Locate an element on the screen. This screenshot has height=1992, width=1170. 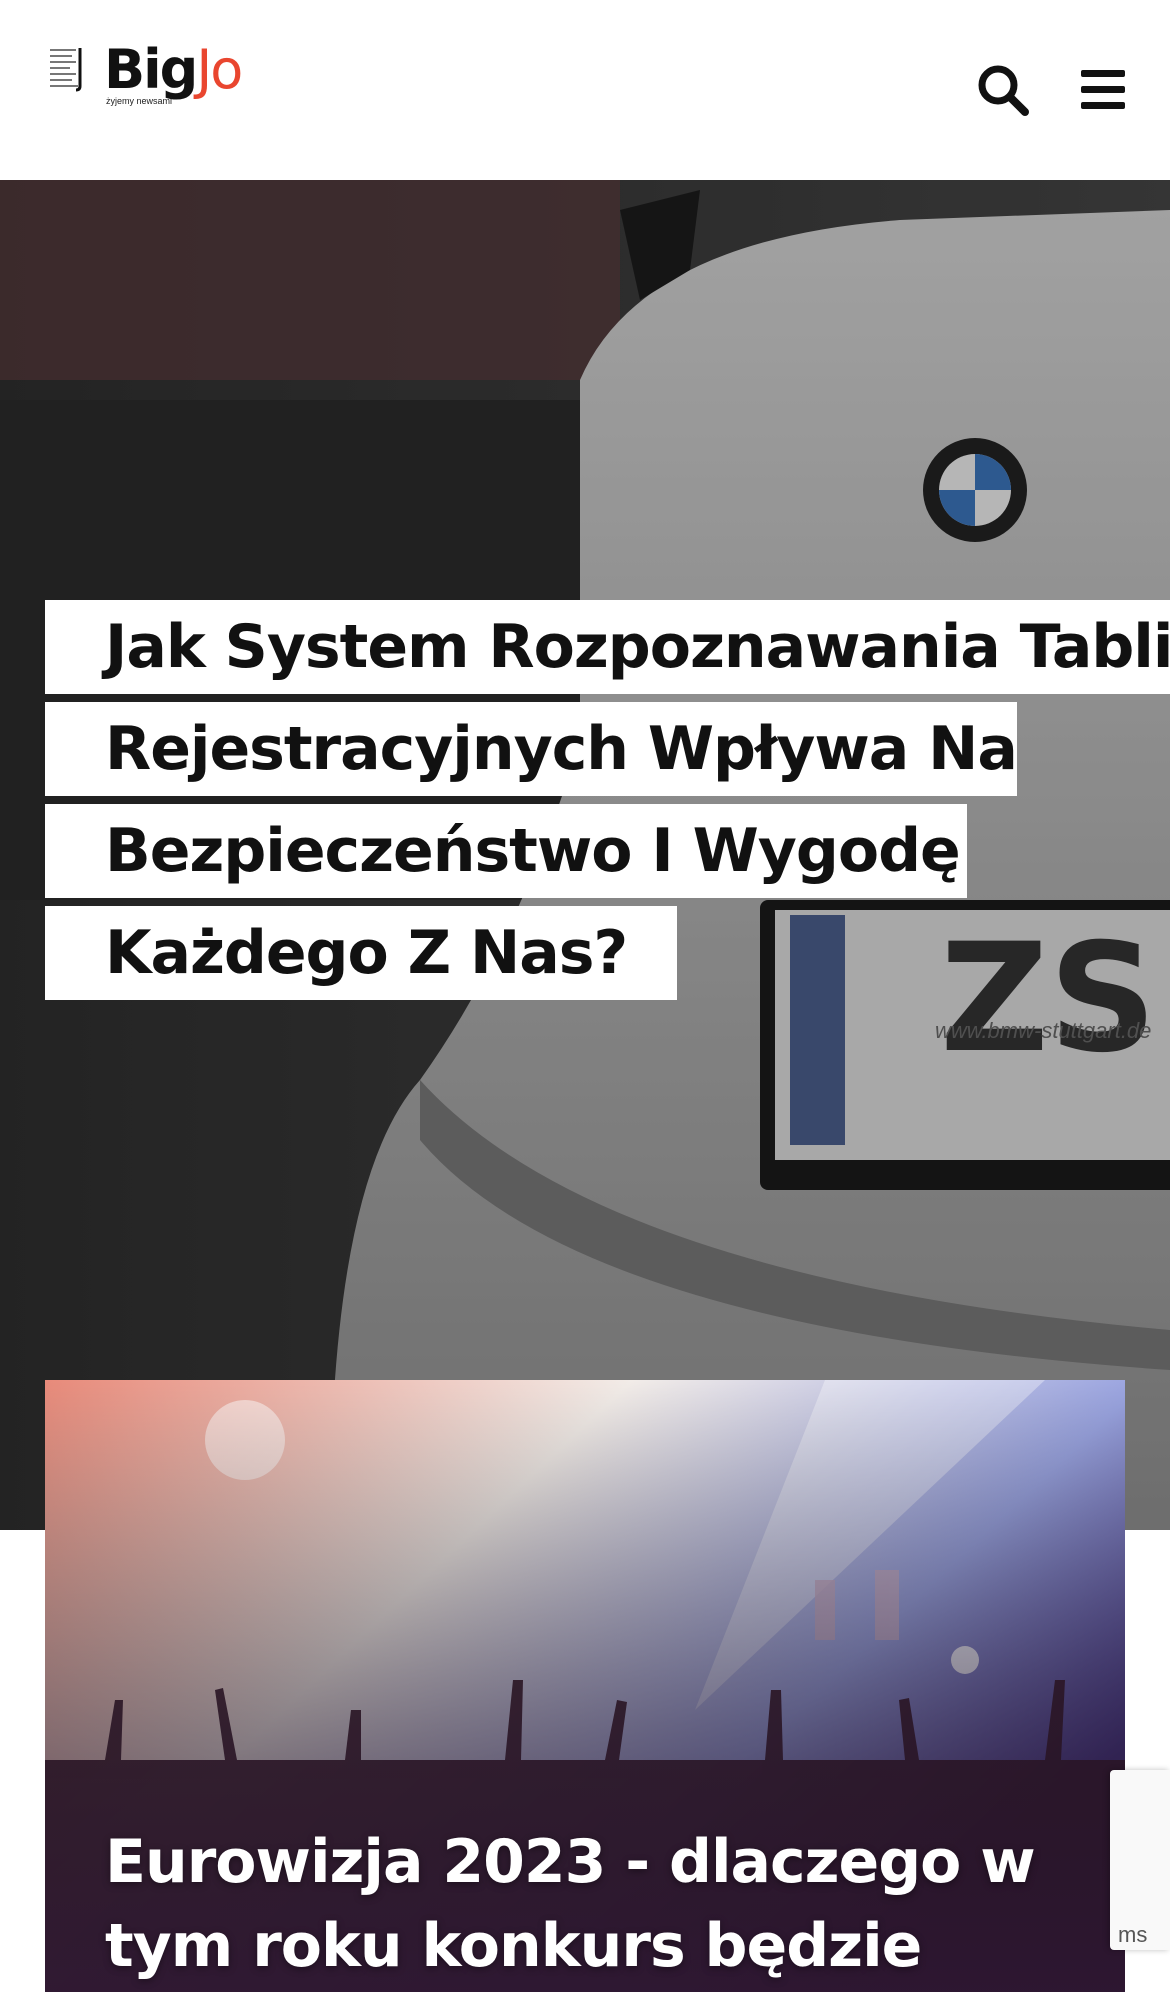
site-logo: BigJo żyjemy newsami is located at coordinates (148, 74).